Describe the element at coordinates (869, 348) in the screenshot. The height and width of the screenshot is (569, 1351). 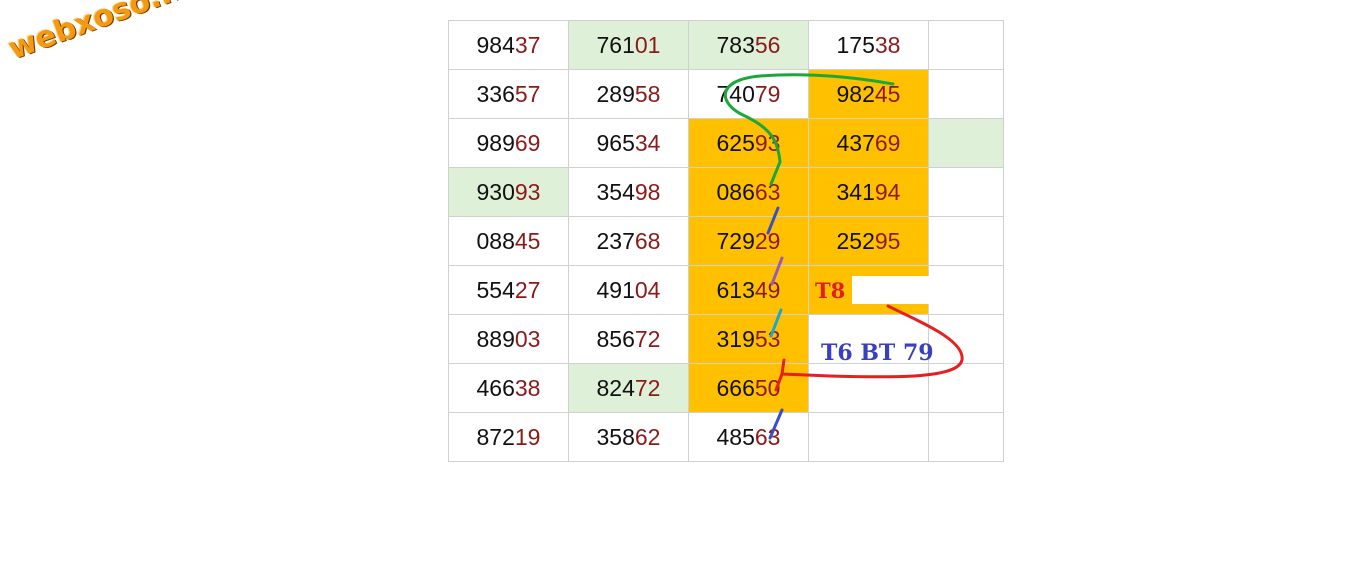
I see `red-loop` at that location.